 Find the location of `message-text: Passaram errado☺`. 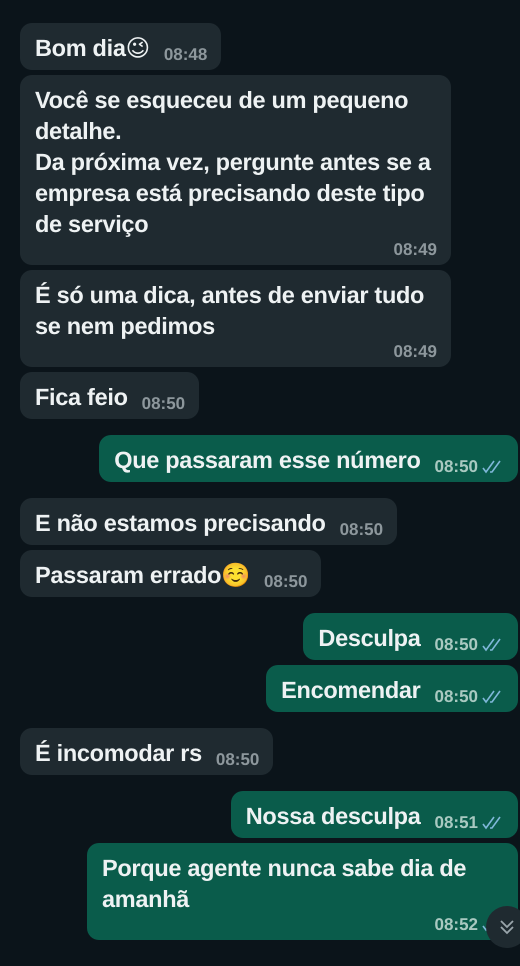

message-text: Passaram errado☺ is located at coordinates (142, 575).